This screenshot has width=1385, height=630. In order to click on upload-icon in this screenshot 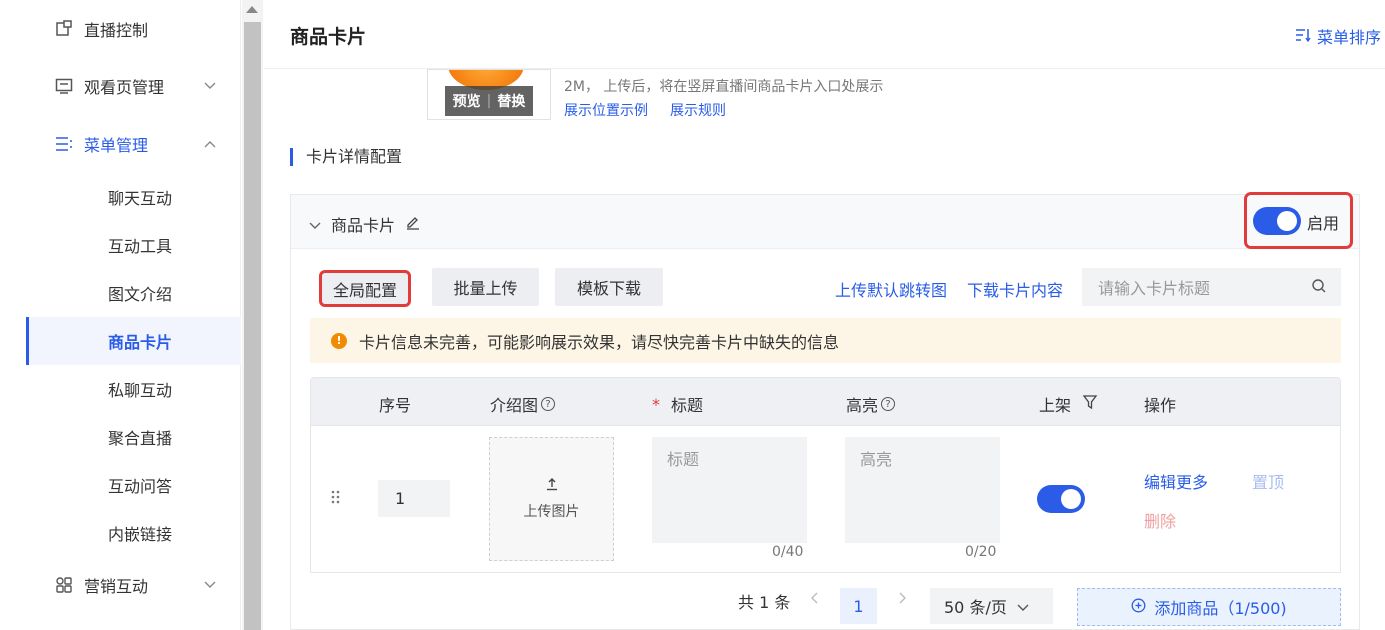, I will do `click(552, 486)`.